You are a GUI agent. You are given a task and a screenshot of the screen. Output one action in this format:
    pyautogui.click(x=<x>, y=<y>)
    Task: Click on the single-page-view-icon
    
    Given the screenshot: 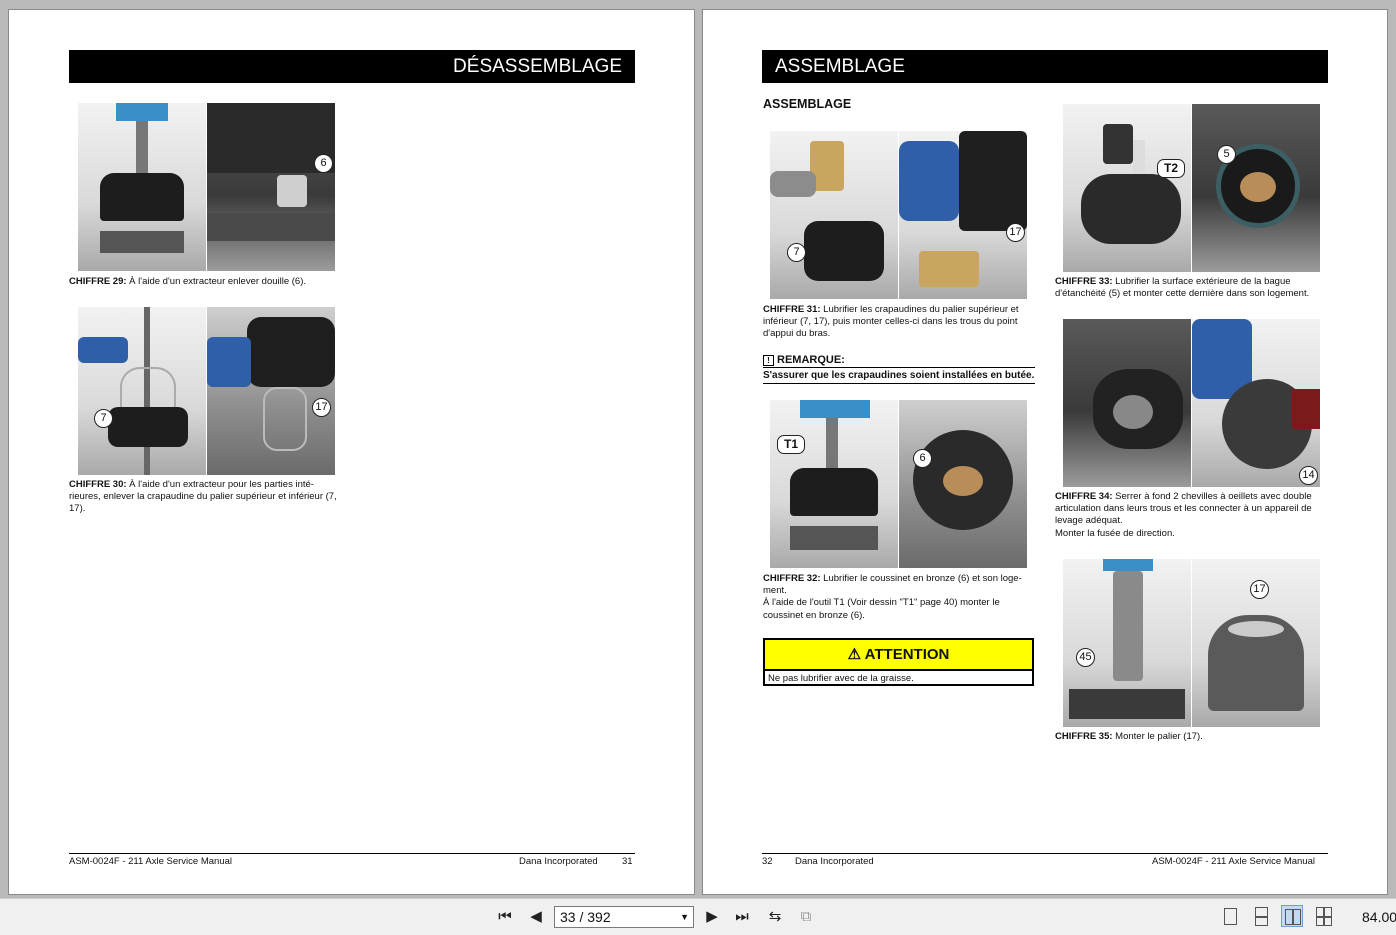 What is the action you would take?
    pyautogui.click(x=1230, y=916)
    